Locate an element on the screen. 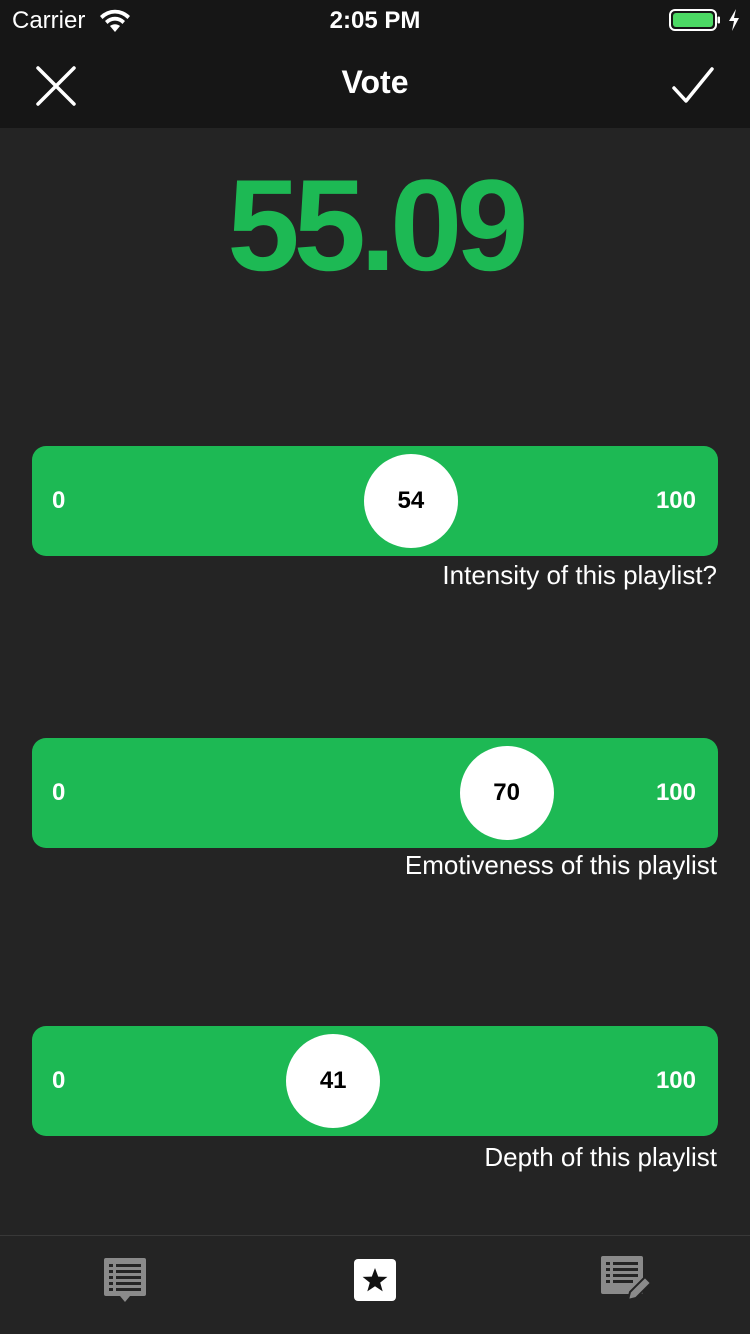 This screenshot has width=750, height=1334. intensity-caption: Intensity of this playlist? is located at coordinates (579, 575).